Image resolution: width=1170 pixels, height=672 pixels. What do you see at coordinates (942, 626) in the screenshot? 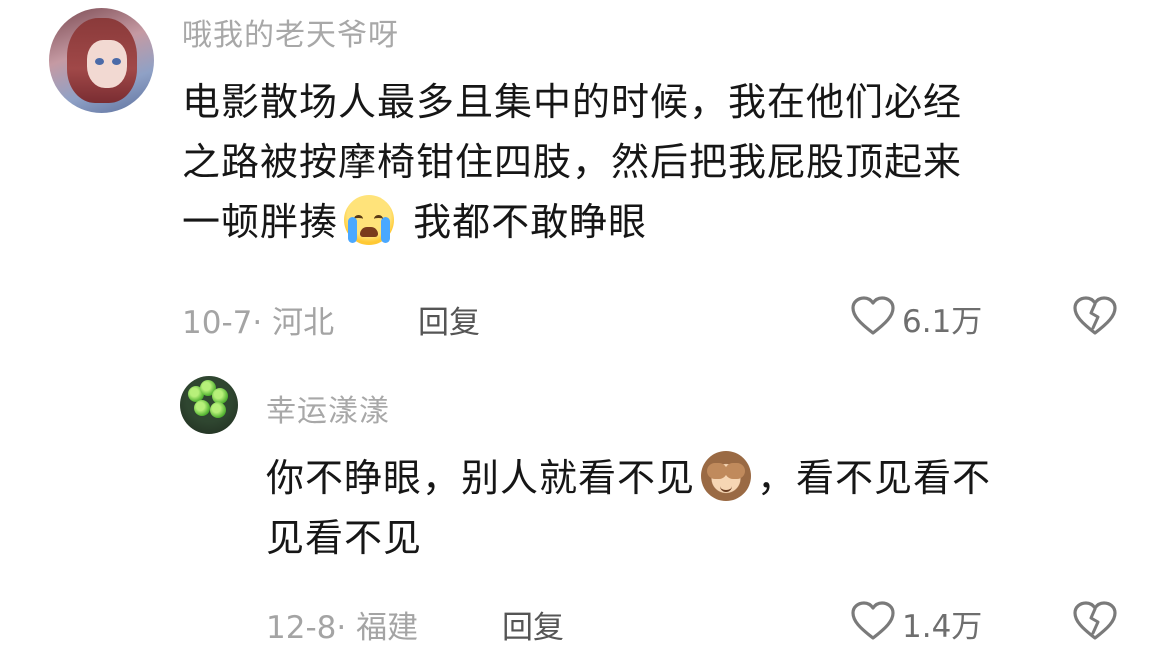
I see `reply-like-count: 1.4万` at bounding box center [942, 626].